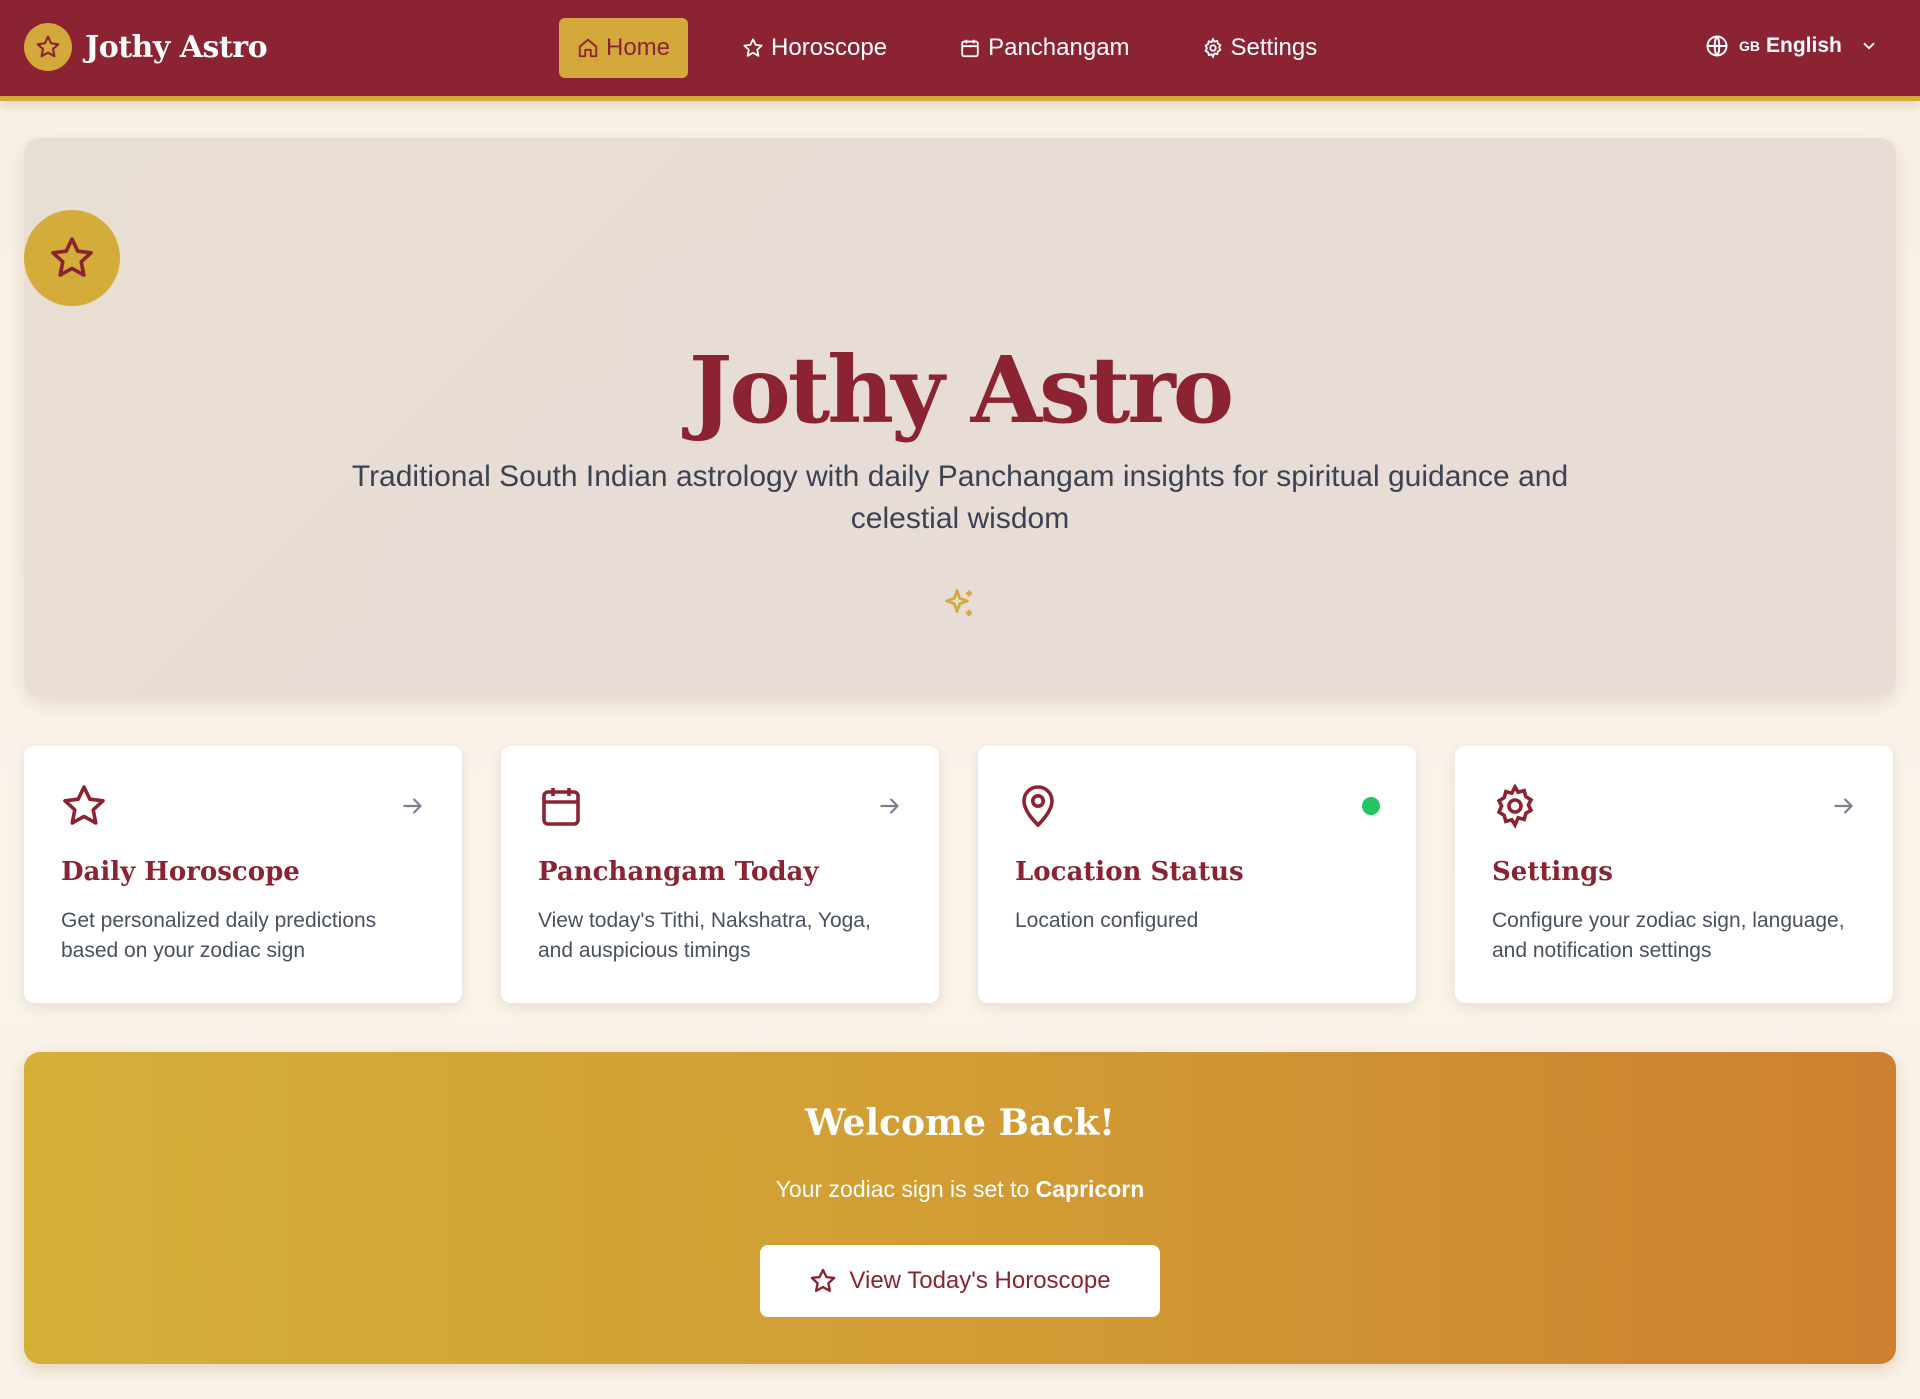  Describe the element at coordinates (638, 47) in the screenshot. I see `nav-home-label: Home` at that location.